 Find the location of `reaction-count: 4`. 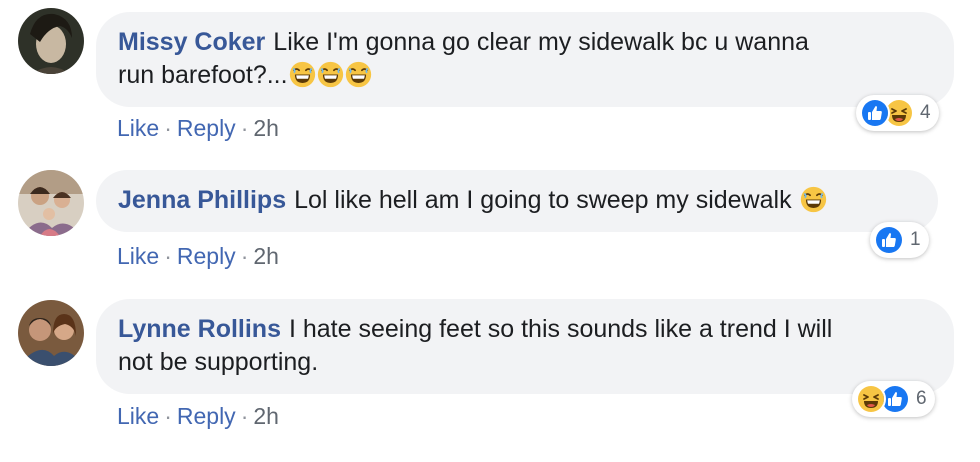

reaction-count: 4 is located at coordinates (925, 112).